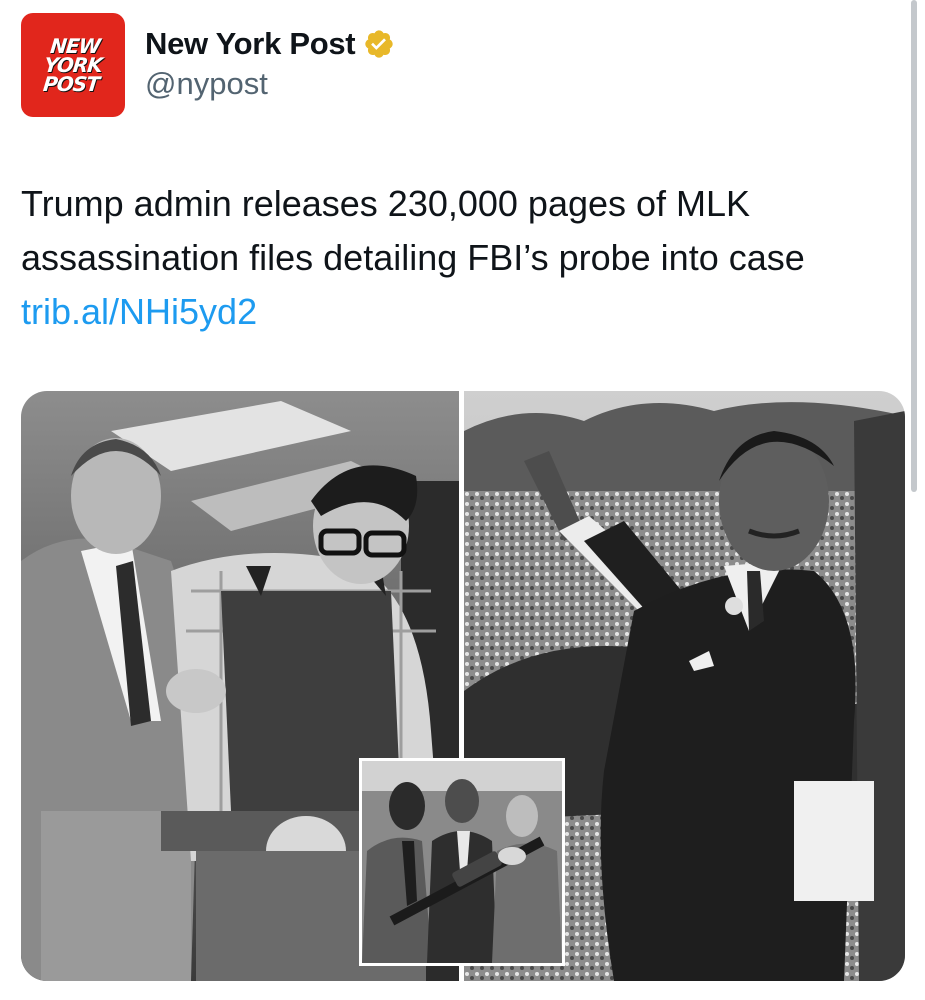  I want to click on scrollbar, so click(914, 246).